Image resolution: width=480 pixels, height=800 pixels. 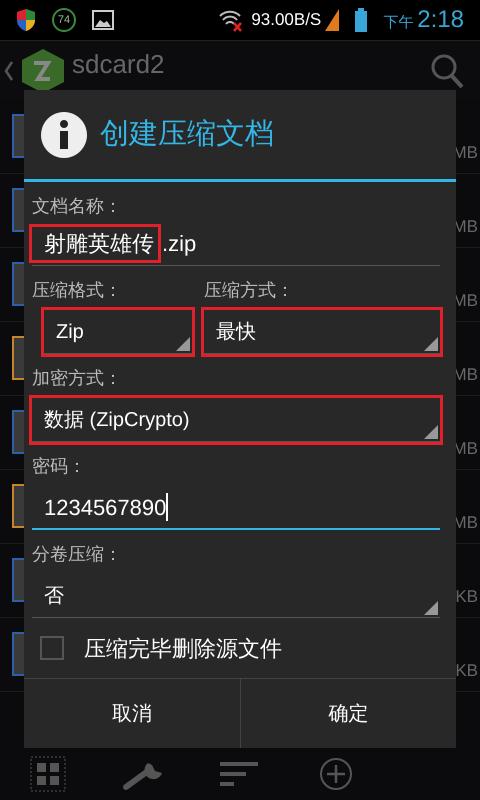 I want to click on encryption-dropdown: 数据 (ZipCrypto), so click(x=236, y=420).